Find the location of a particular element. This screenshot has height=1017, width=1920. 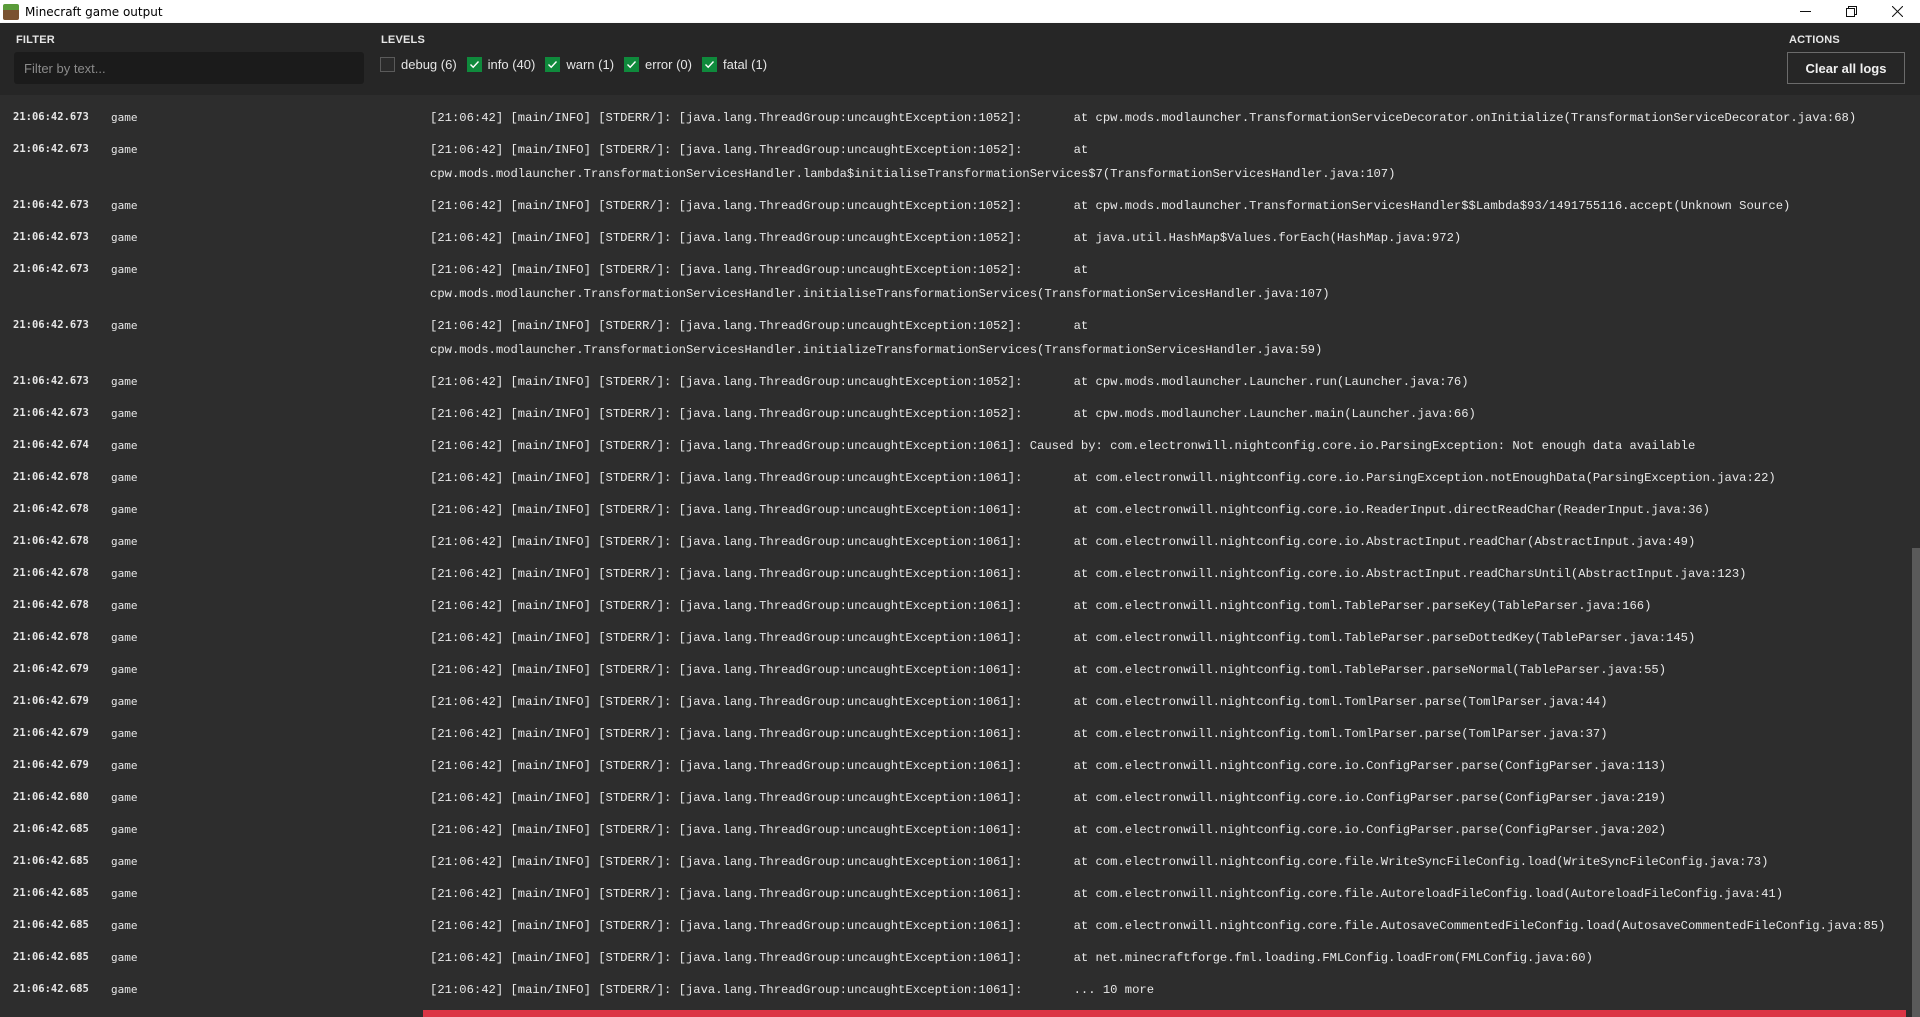

log-timestamp: 21:06:42.674 is located at coordinates (51, 445).